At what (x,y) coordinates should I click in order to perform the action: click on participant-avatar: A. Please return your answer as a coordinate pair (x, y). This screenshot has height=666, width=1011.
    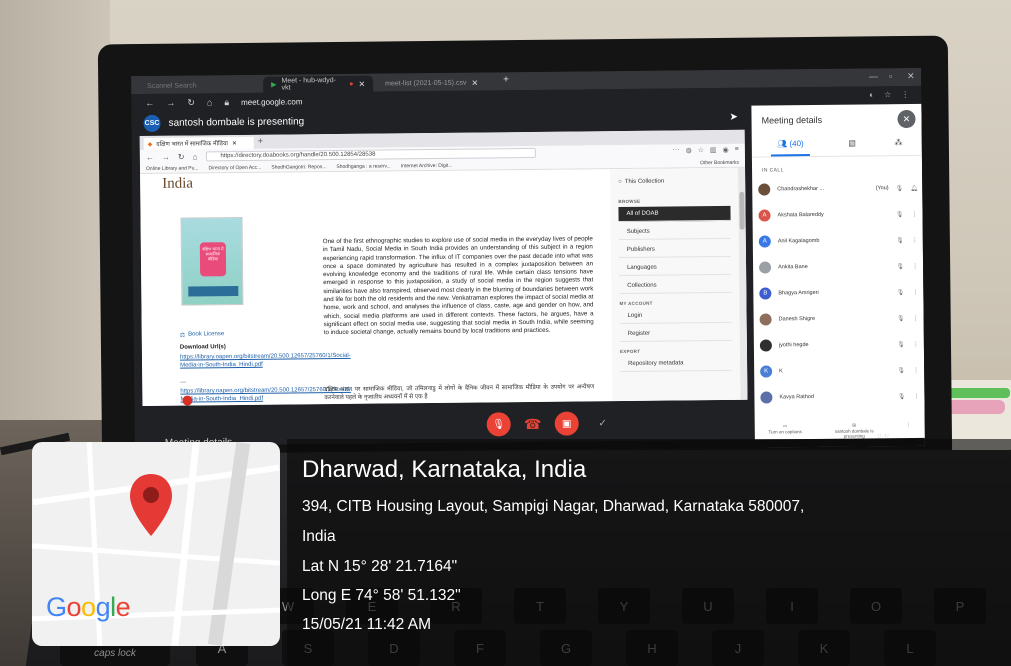
    Looking at the image, I should click on (764, 215).